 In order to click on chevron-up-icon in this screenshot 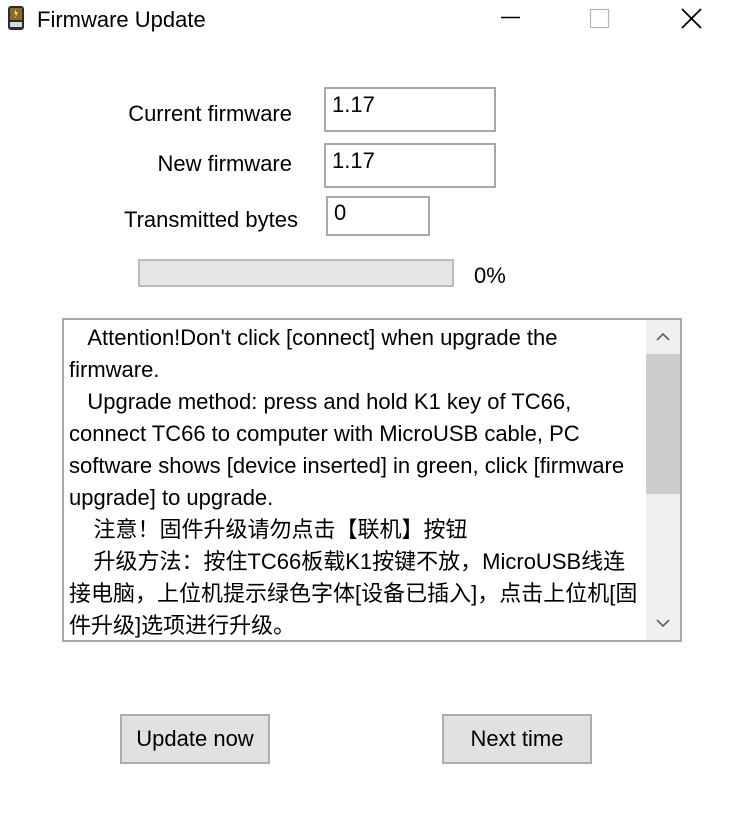, I will do `click(663, 336)`.